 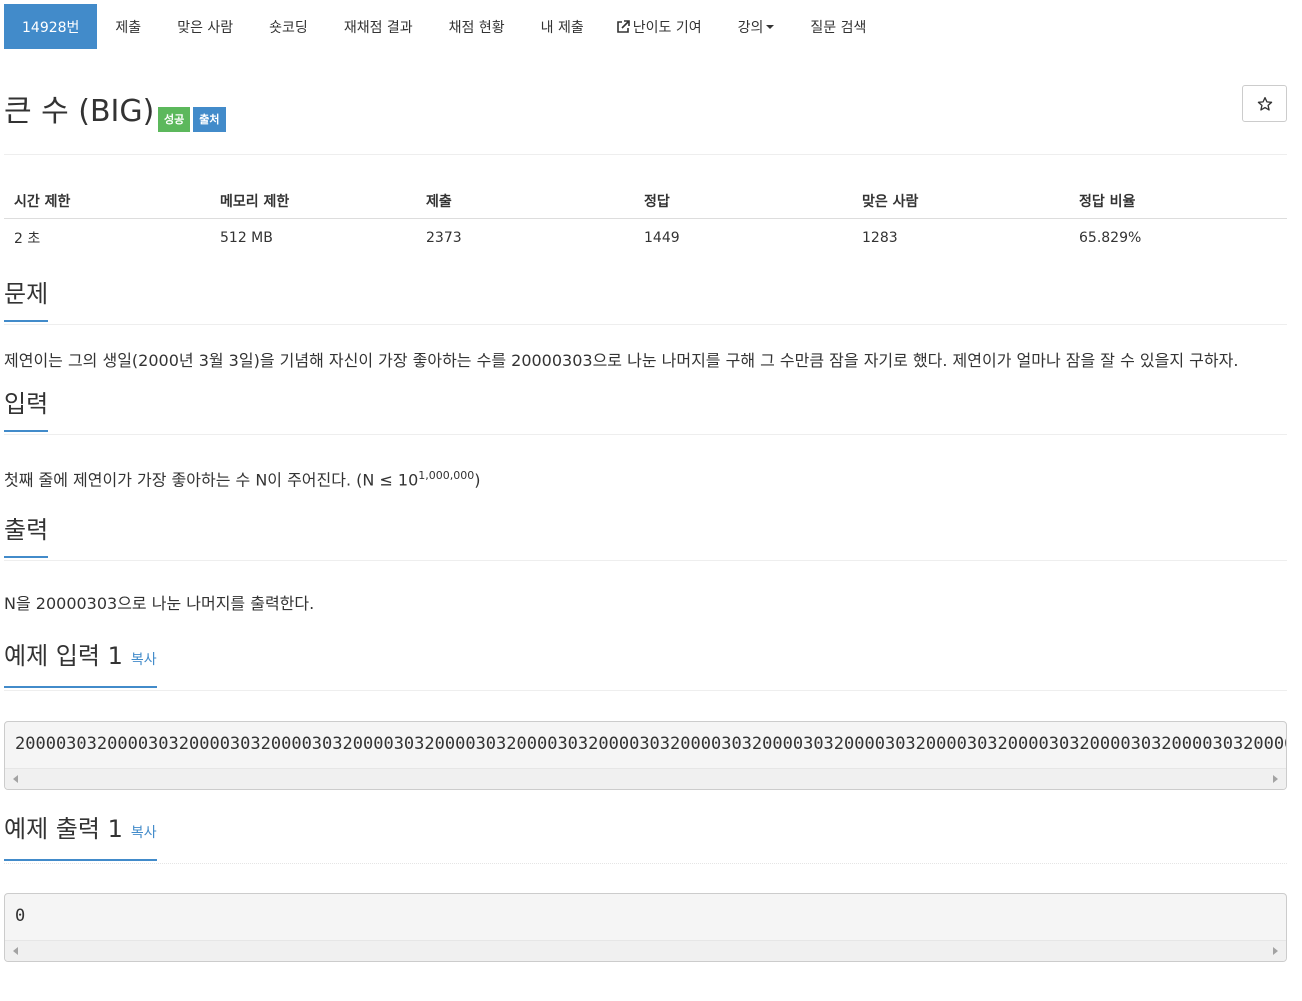 I want to click on info-table-row: 2 초 512 MB 2373 1449 1283 65.829%, so click(x=645, y=238).